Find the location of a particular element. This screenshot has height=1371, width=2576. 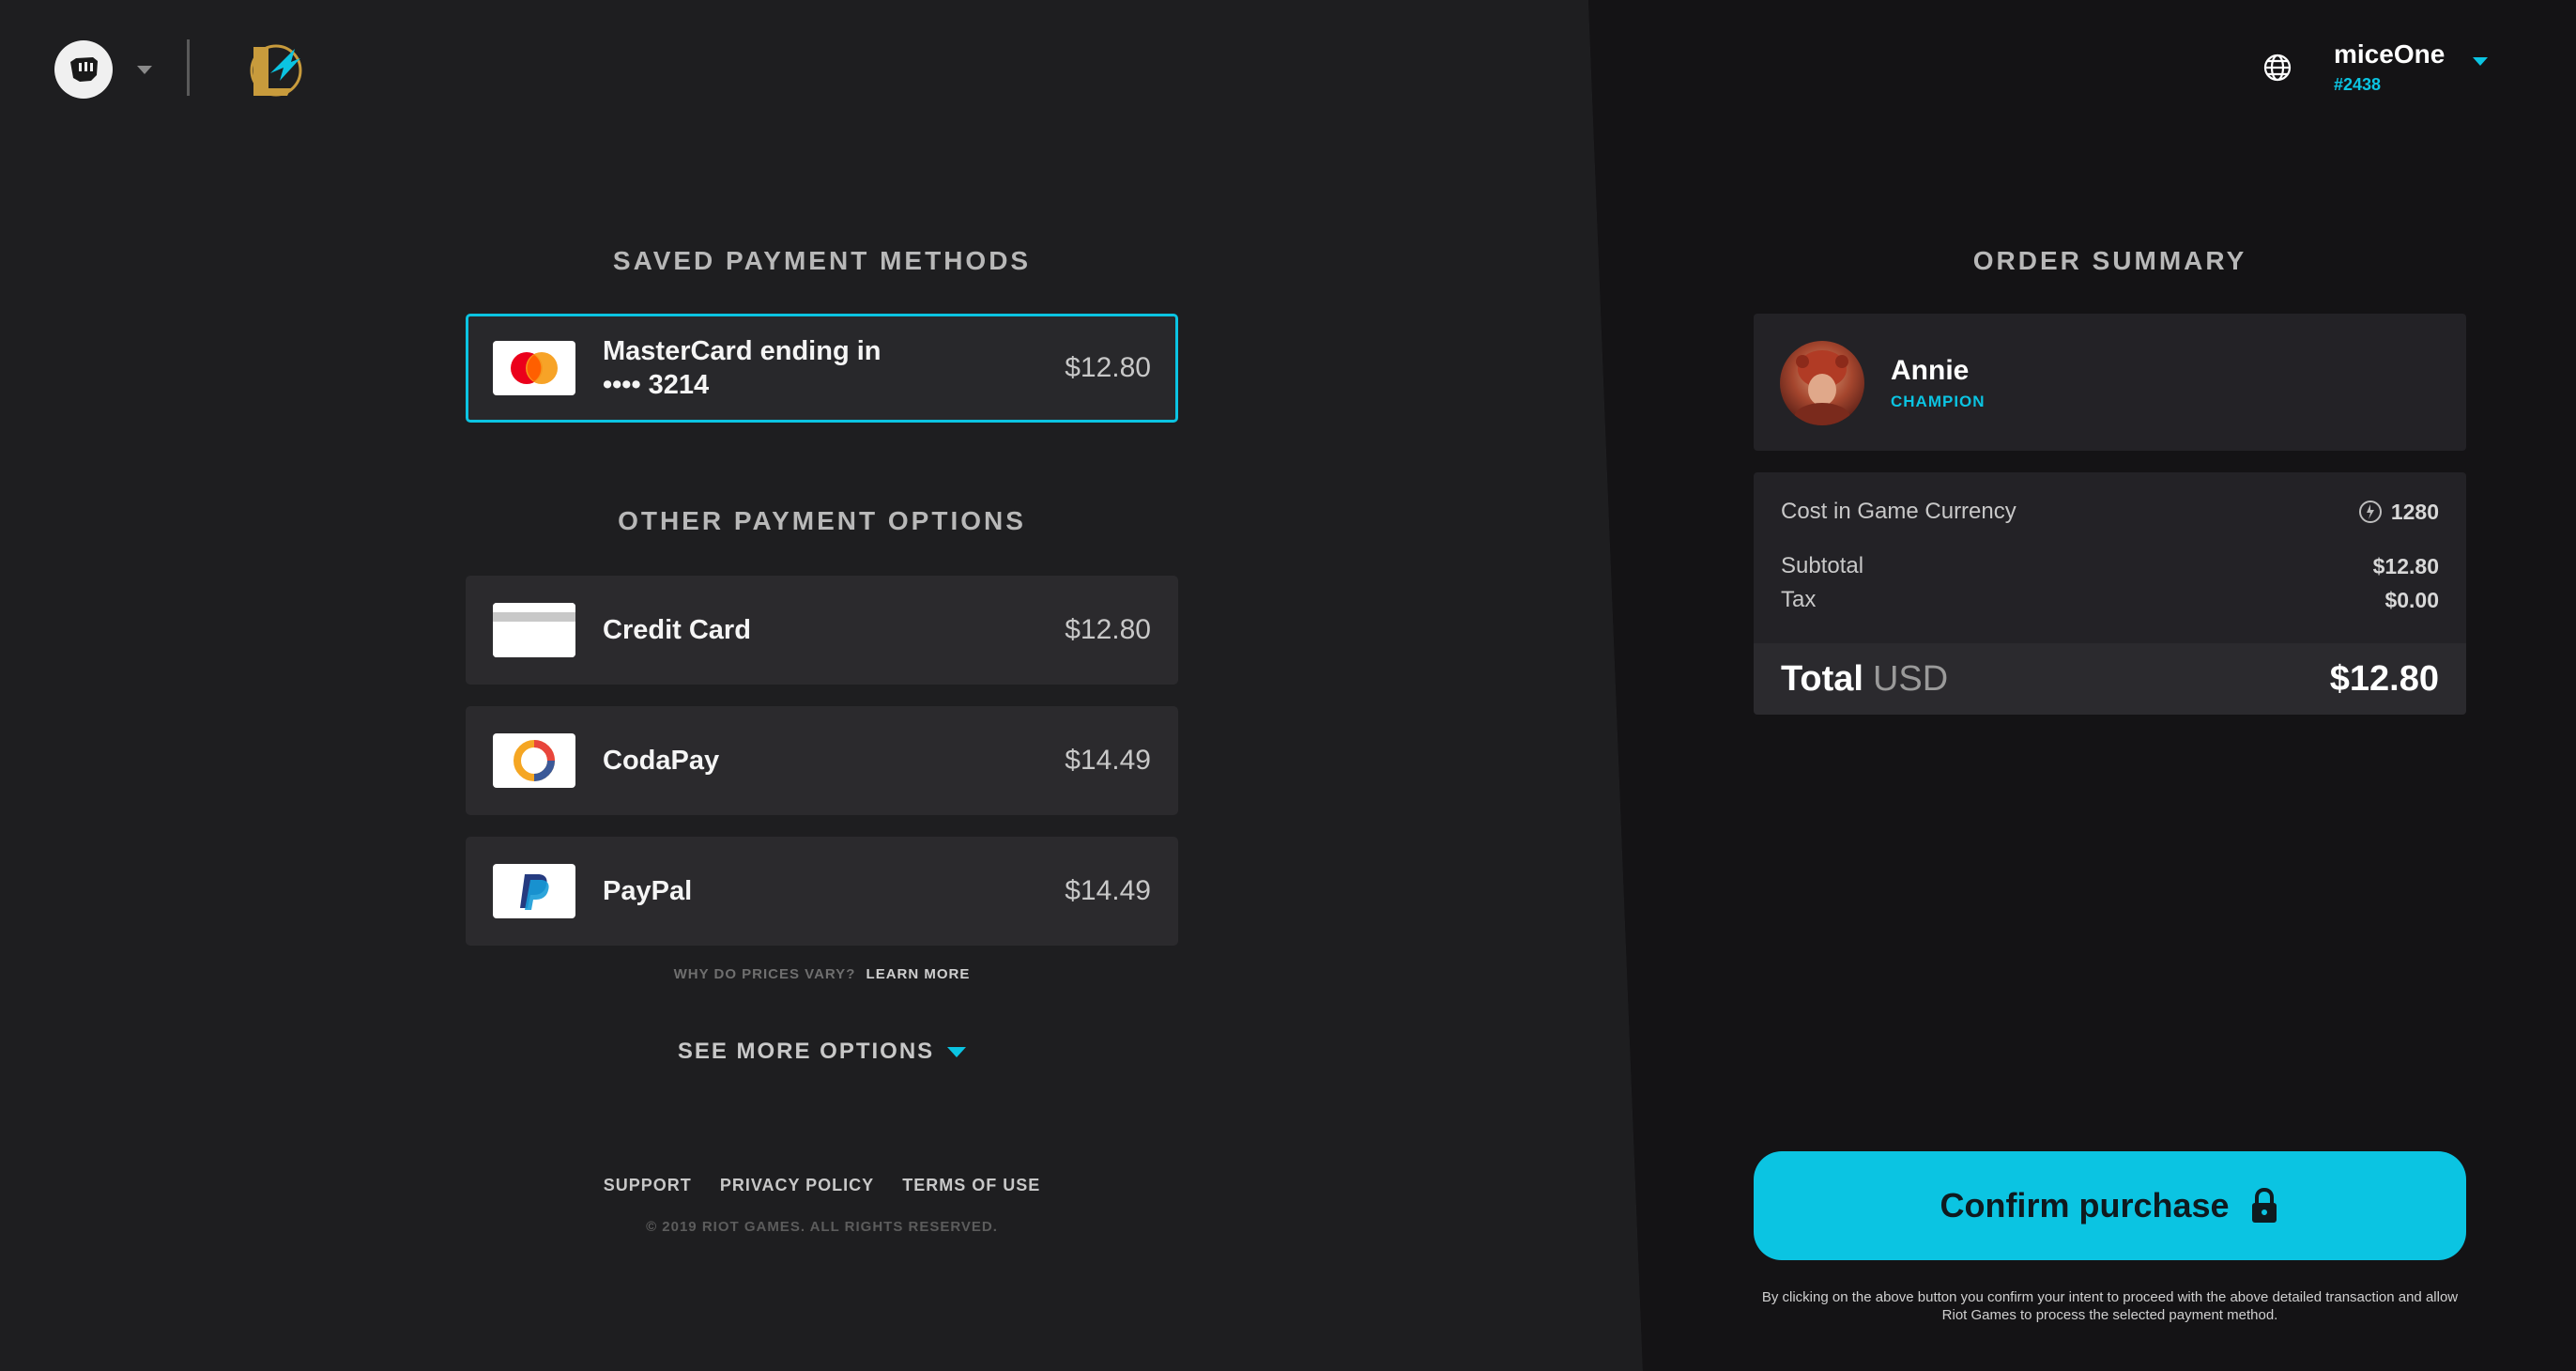

footer-links: SUPPORT PRIVACY POLICY TERMS OF USE is located at coordinates (822, 1186).